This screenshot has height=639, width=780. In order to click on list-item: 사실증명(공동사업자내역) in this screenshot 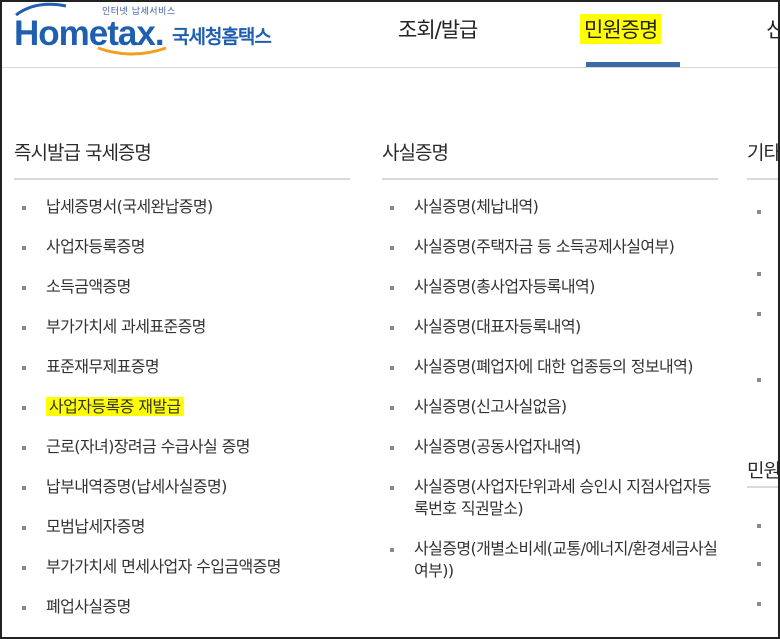, I will do `click(550, 447)`.